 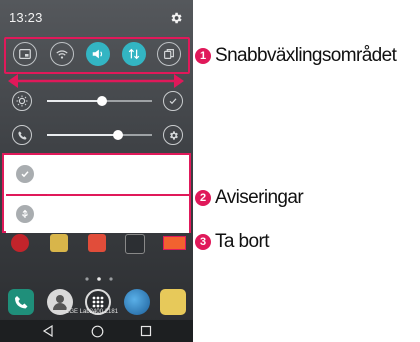 I want to click on callout-text: Ta bort, so click(x=242, y=241).